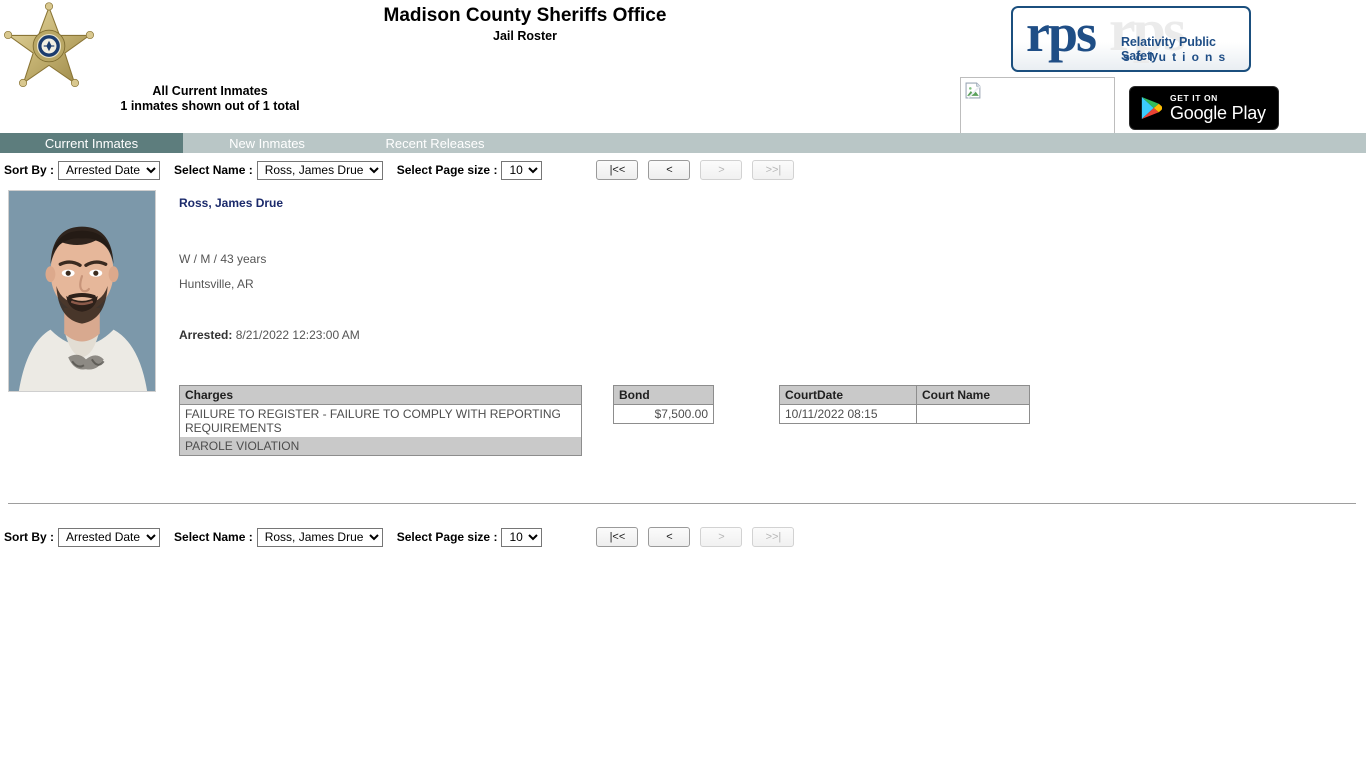 The width and height of the screenshot is (1366, 768). What do you see at coordinates (848, 395) in the screenshot?
I see `court-date-header: CourtDate` at bounding box center [848, 395].